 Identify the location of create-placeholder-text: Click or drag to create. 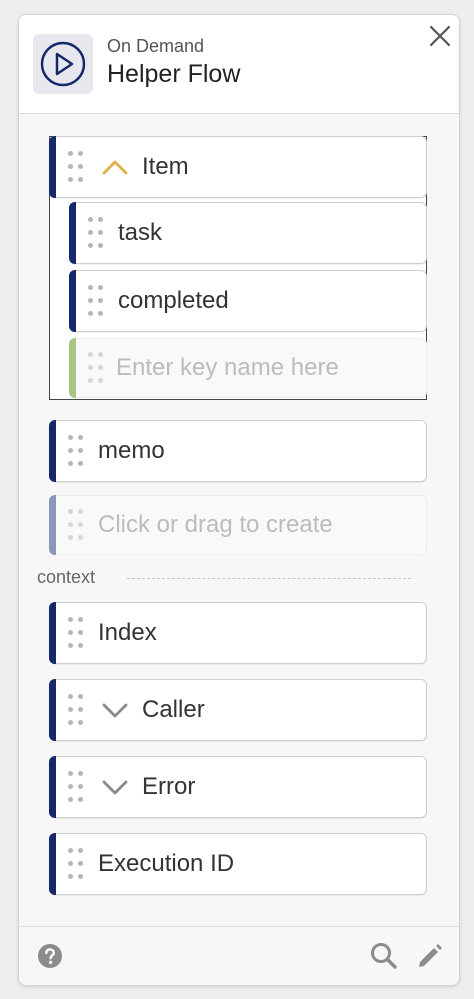
(215, 524).